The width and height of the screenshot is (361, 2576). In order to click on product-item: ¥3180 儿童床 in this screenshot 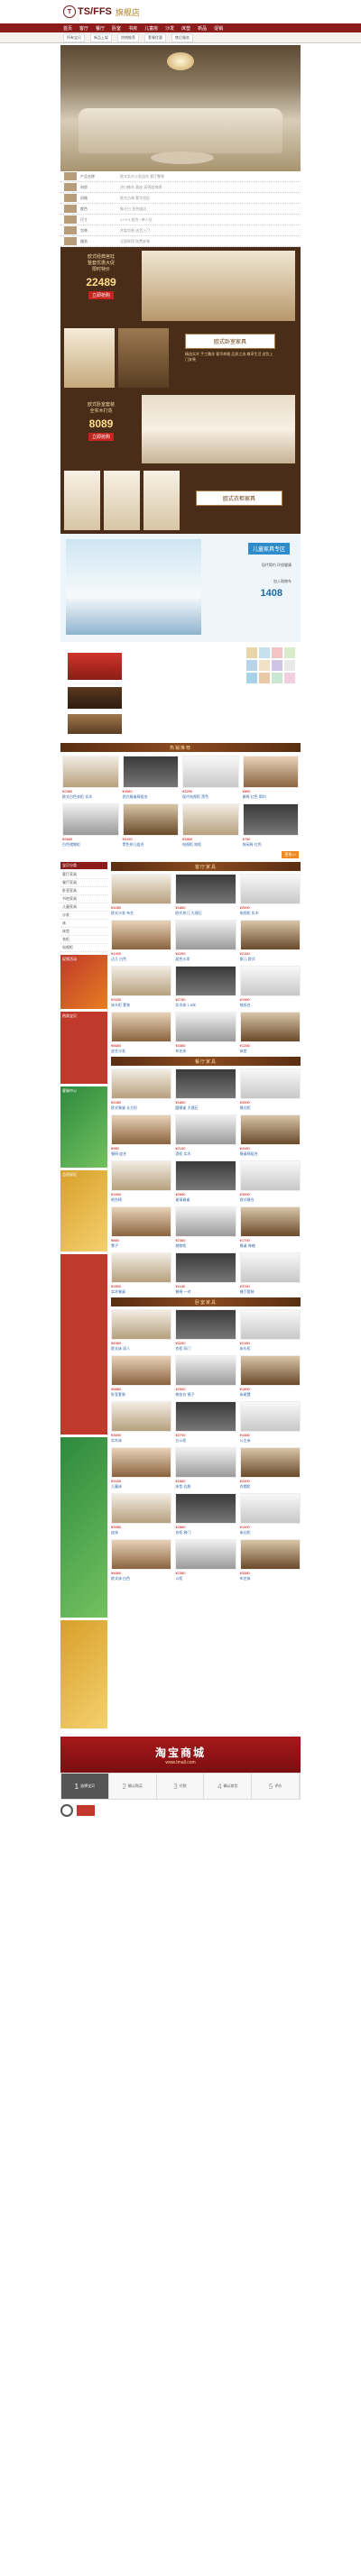, I will do `click(142, 1468)`.